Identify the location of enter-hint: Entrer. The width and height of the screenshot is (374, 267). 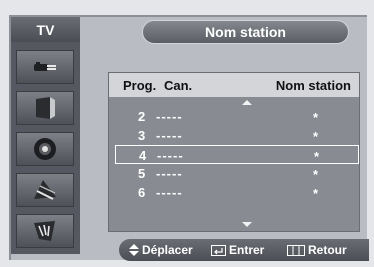
(237, 250).